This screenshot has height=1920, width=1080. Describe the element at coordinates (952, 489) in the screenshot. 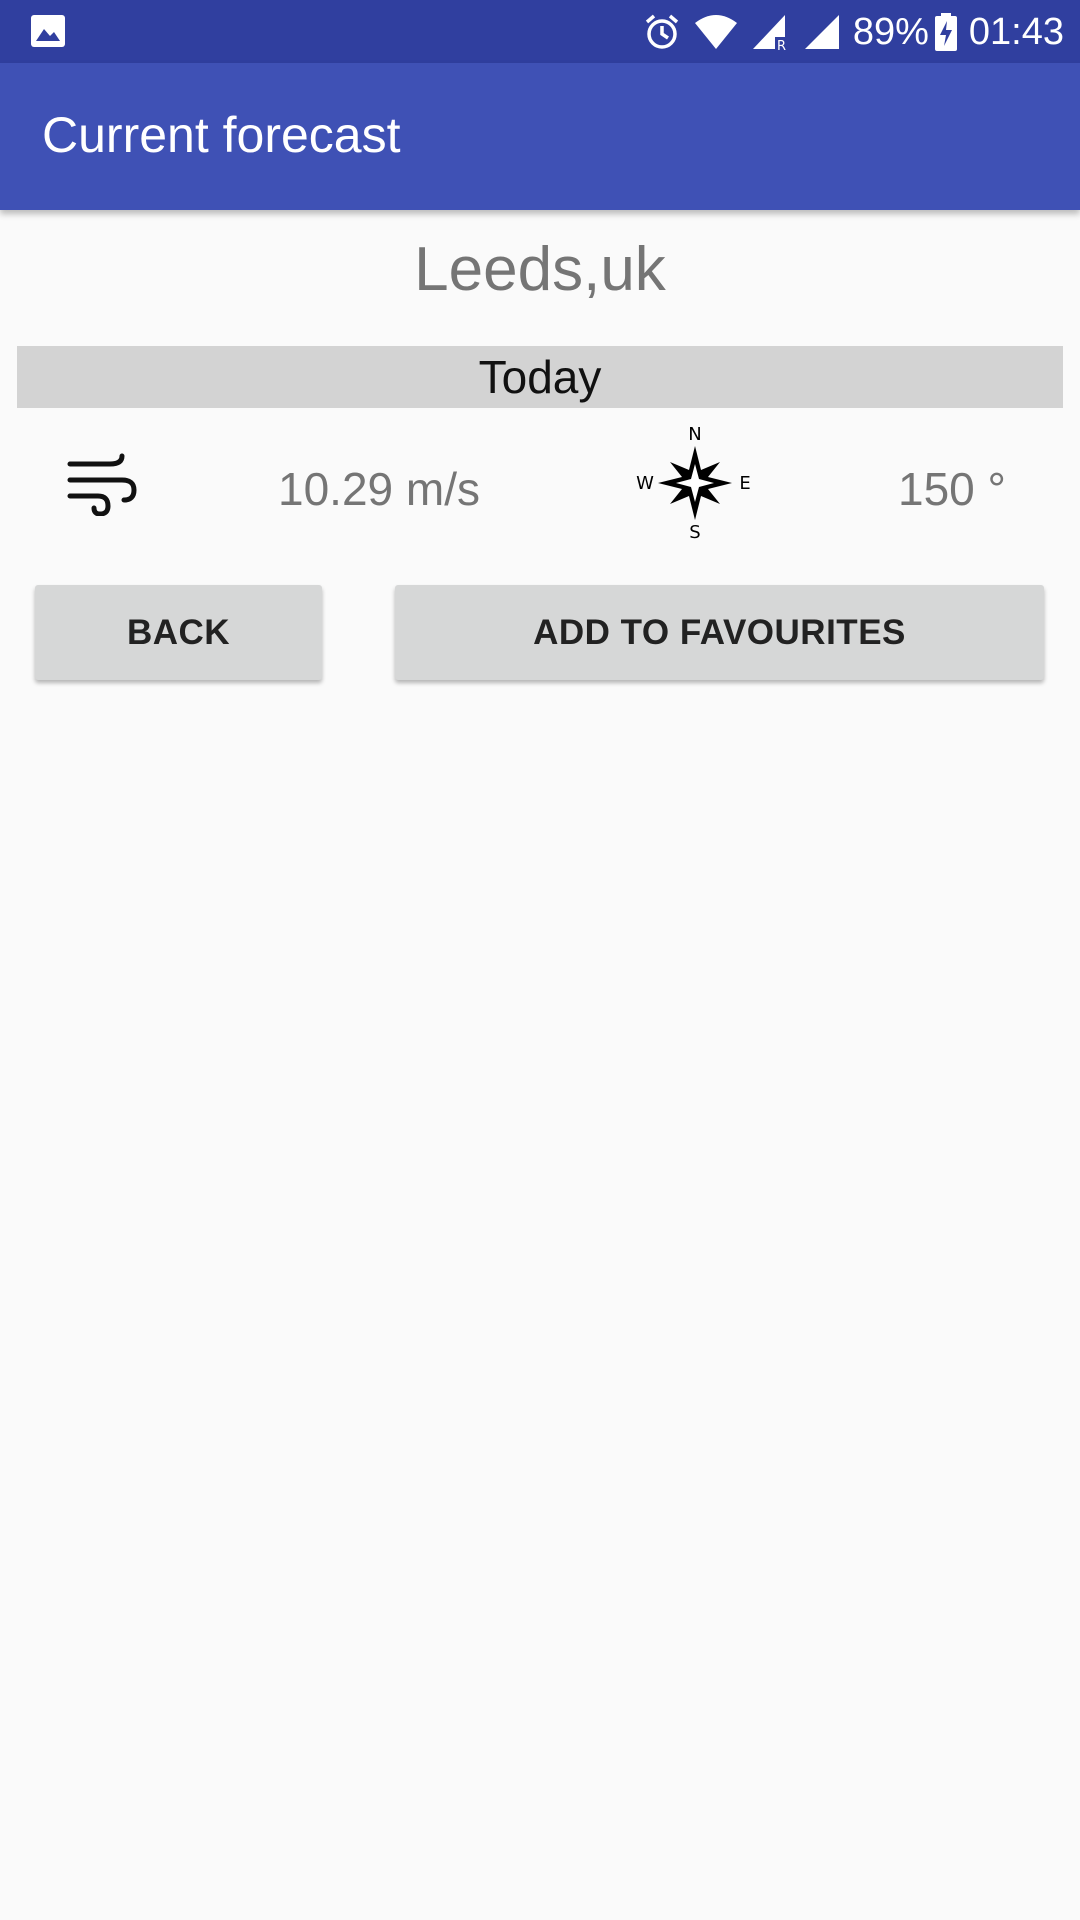

I see `wind-direction: 150 °` at that location.